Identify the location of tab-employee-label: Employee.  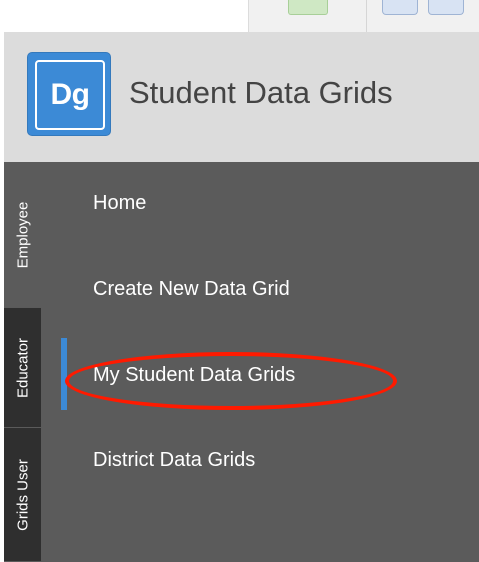
(22, 234).